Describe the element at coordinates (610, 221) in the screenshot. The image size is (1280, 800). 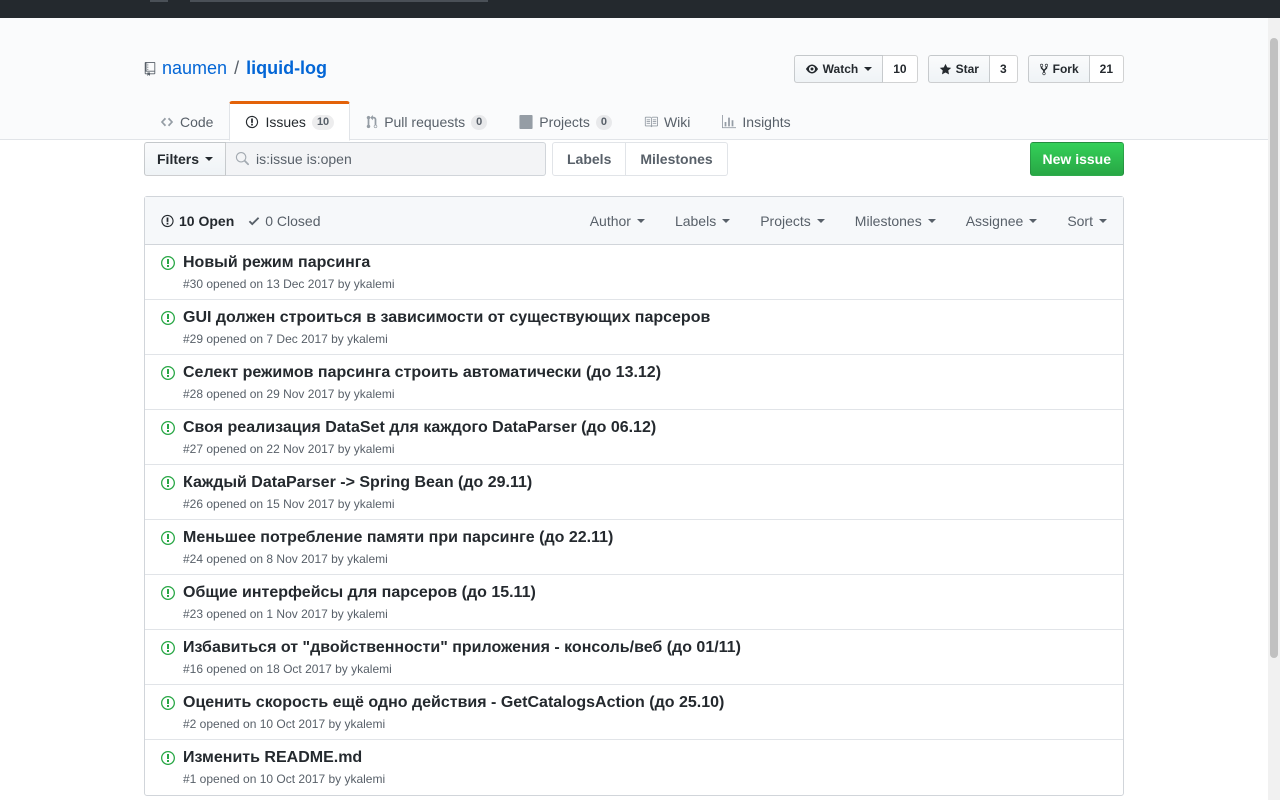
I see `author-filter-label: Author` at that location.